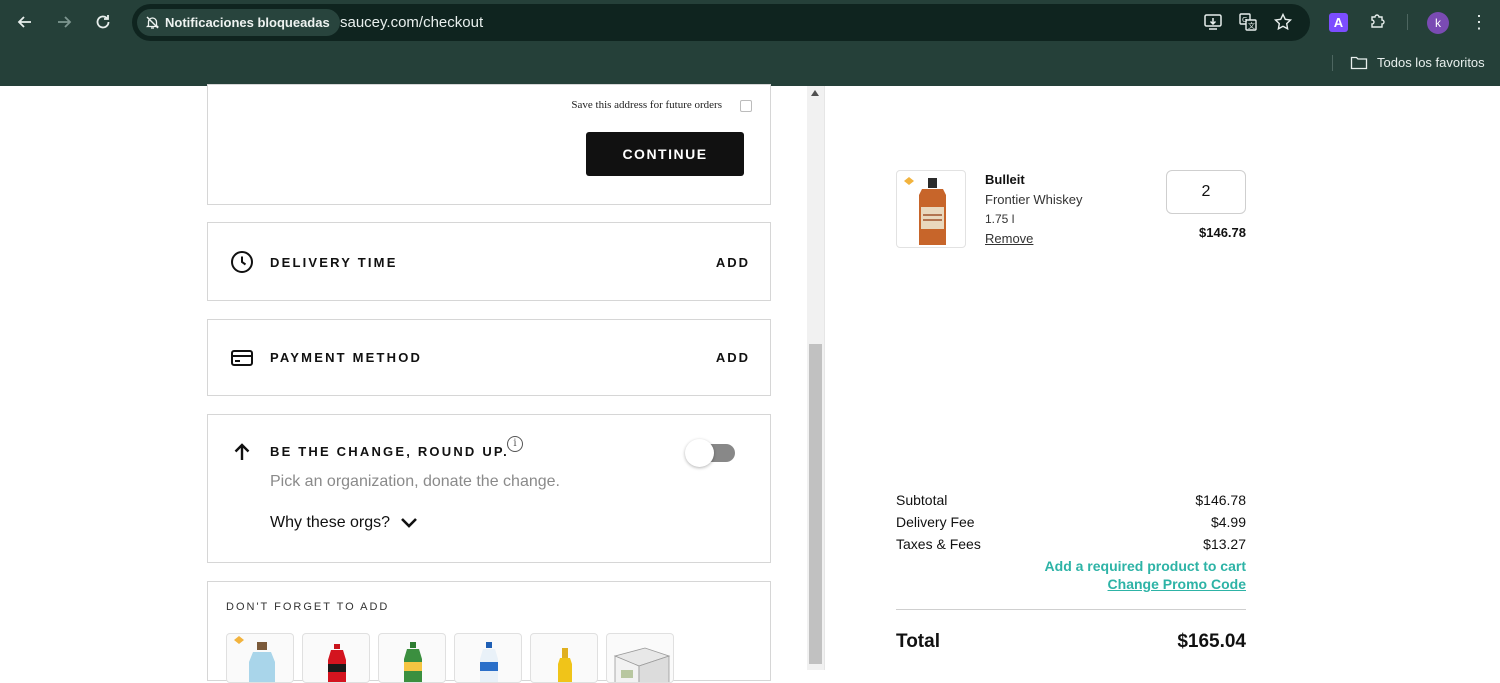 This screenshot has width=1500, height=683. What do you see at coordinates (938, 544) in the screenshot?
I see `taxes-fees-label: Taxes & Fees` at bounding box center [938, 544].